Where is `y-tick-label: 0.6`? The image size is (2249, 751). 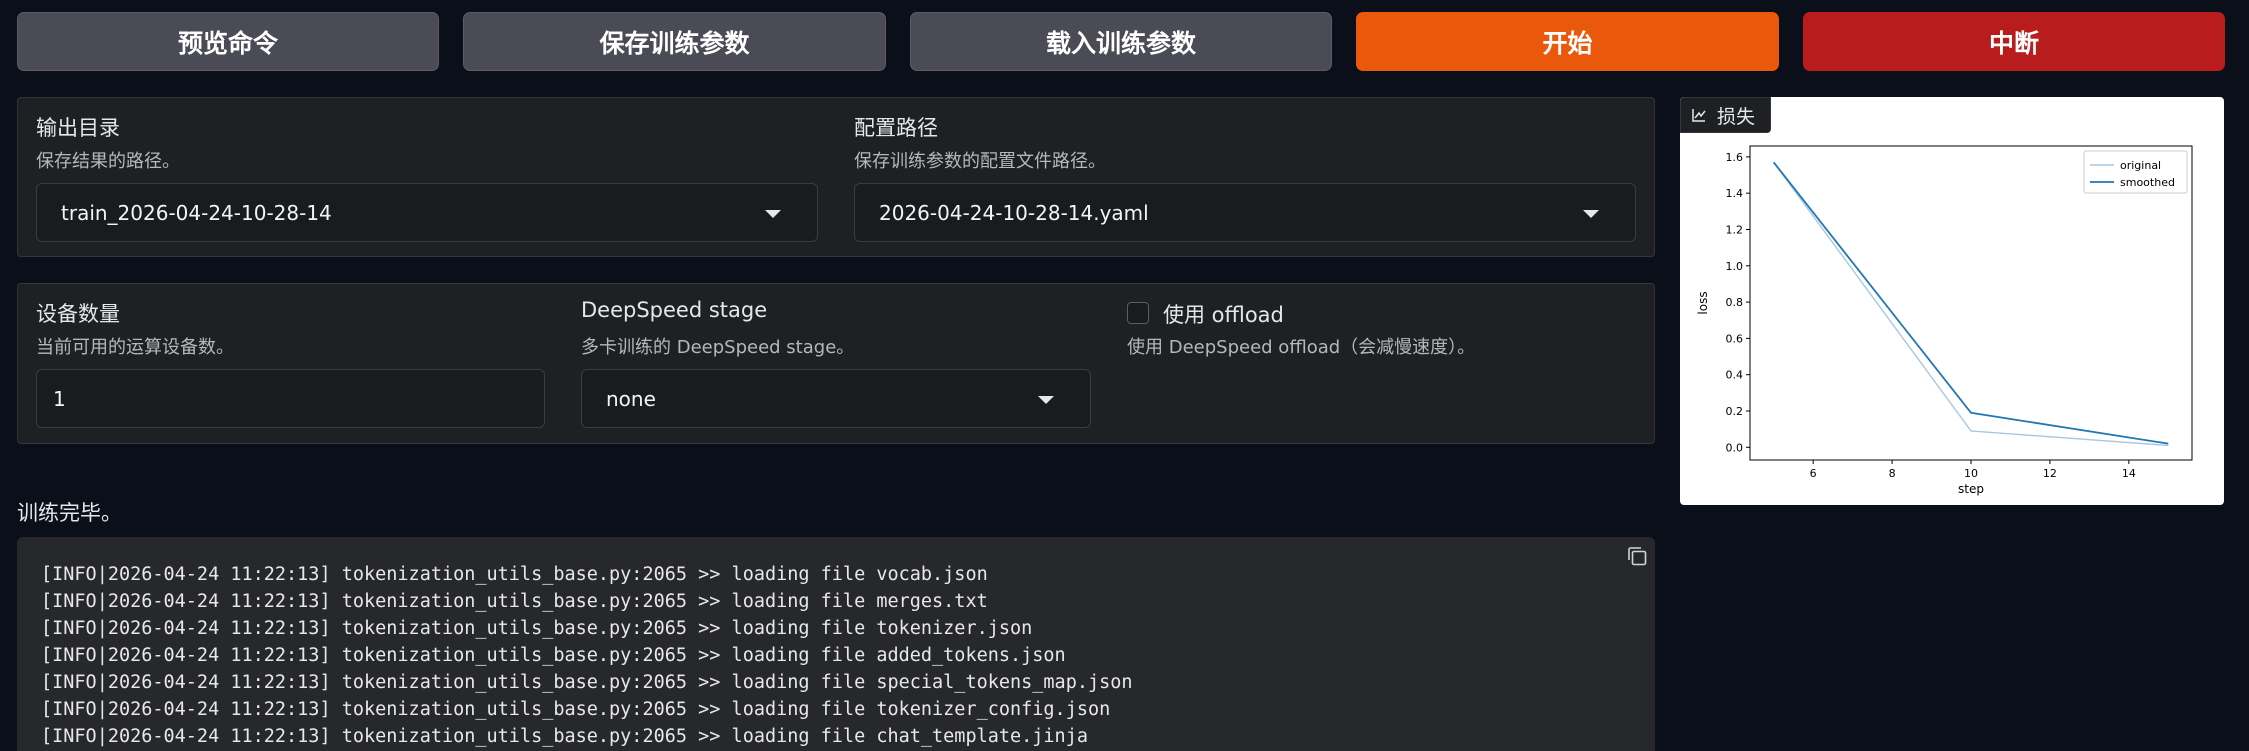 y-tick-label: 0.6 is located at coordinates (1735, 338).